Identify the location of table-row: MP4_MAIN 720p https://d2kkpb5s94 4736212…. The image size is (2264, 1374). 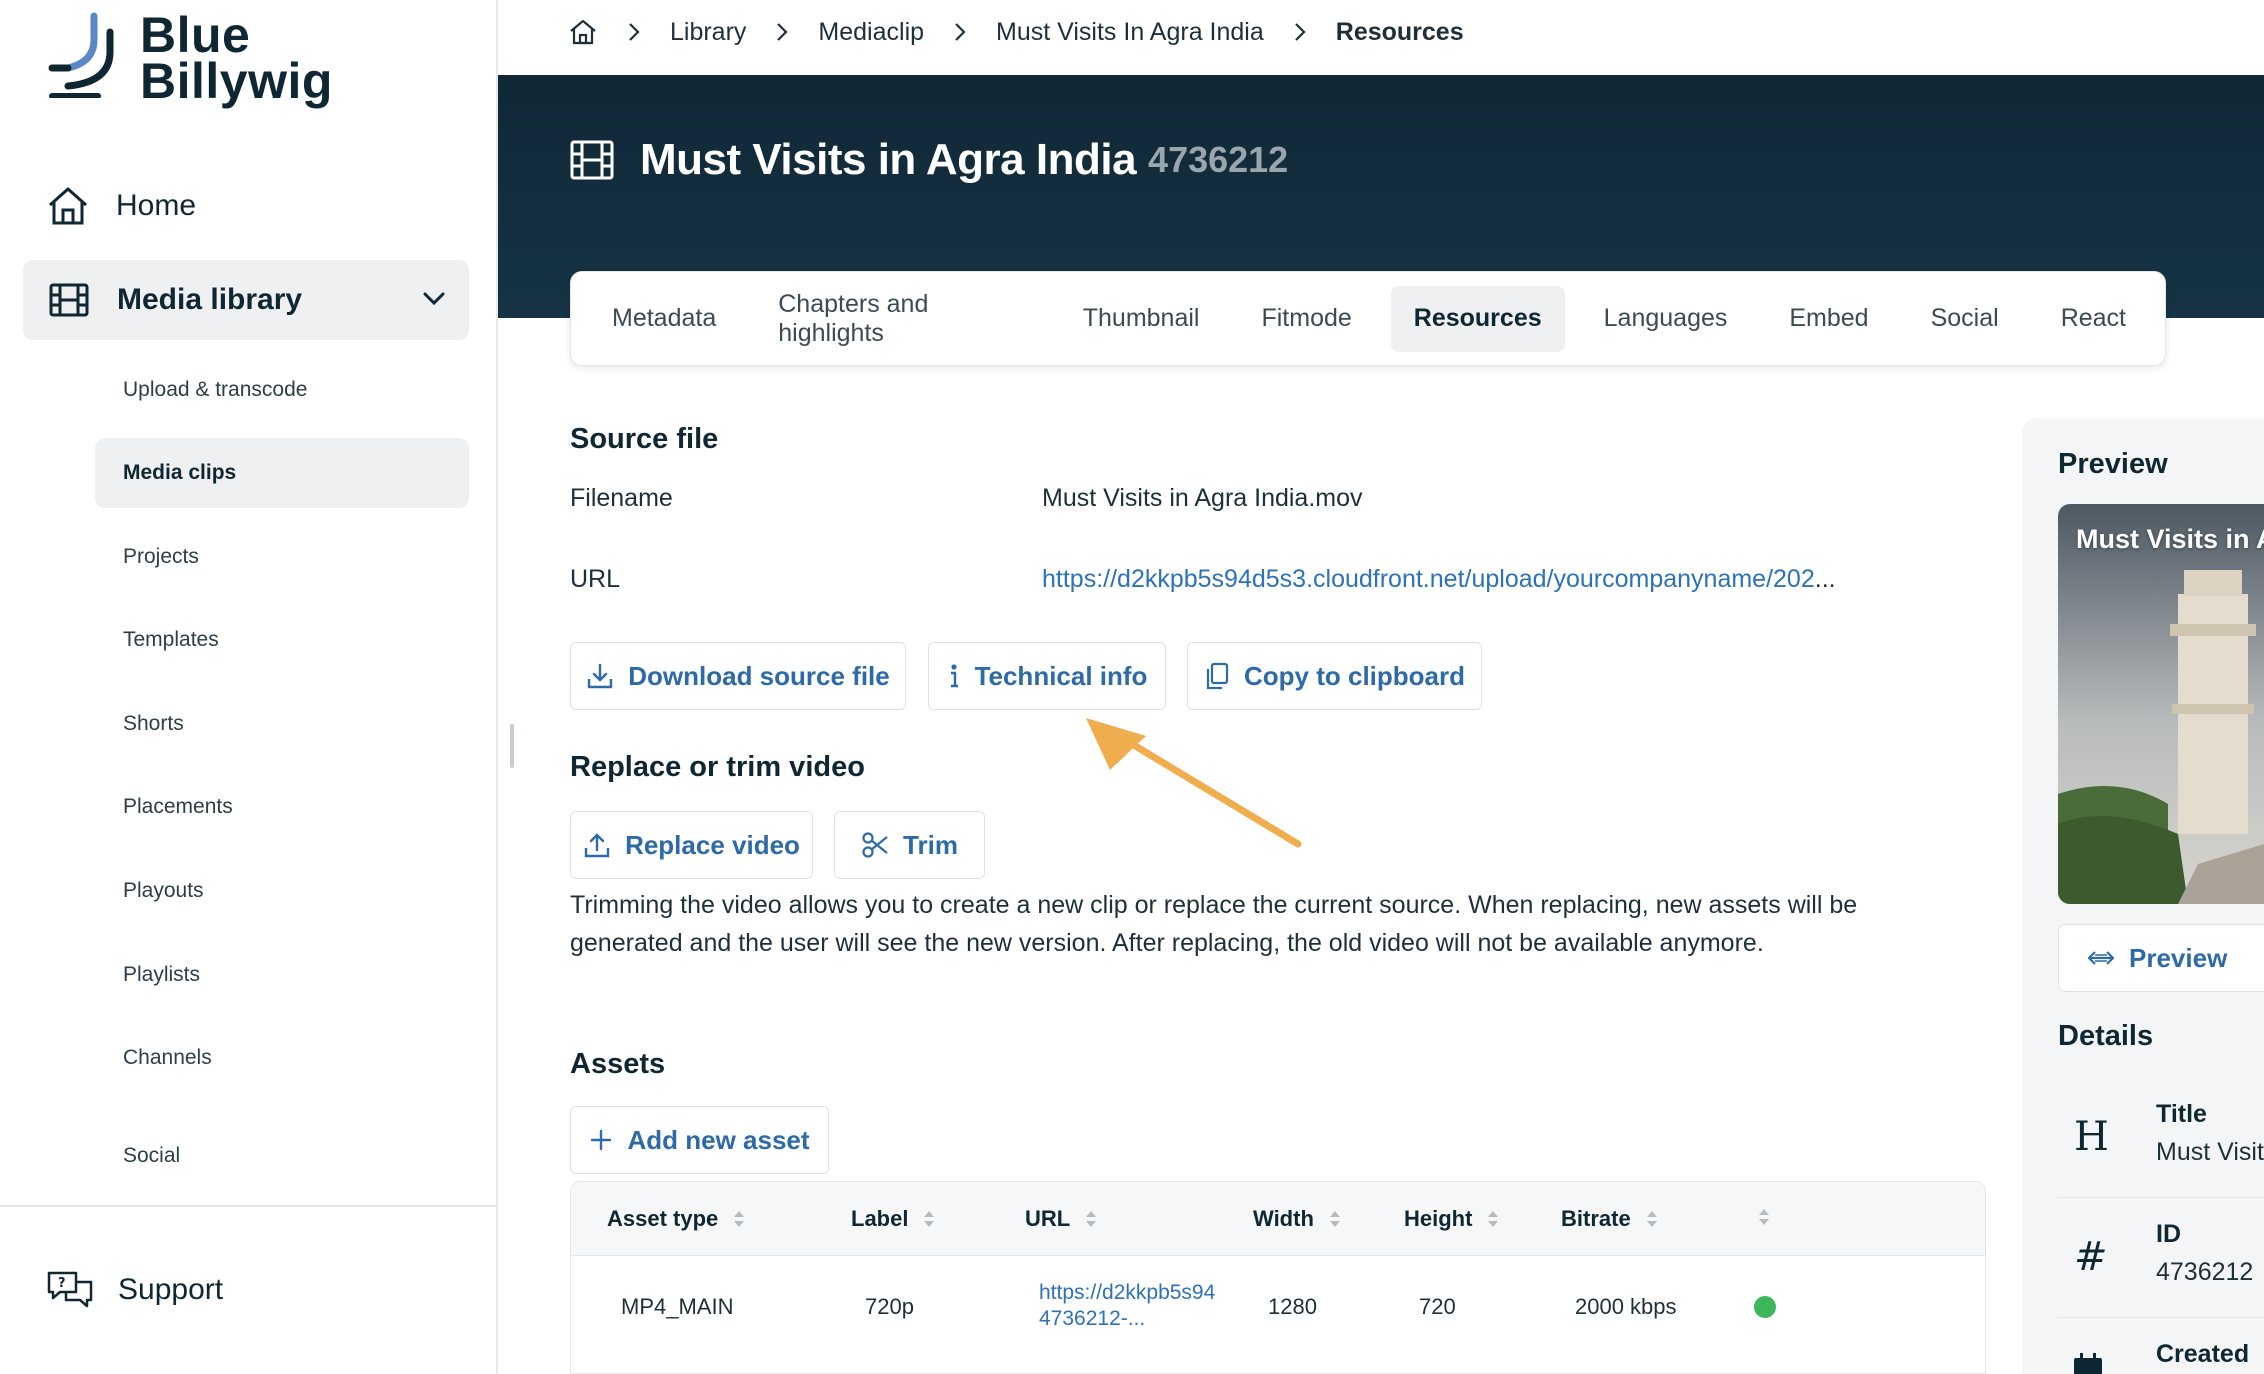
(1278, 1314).